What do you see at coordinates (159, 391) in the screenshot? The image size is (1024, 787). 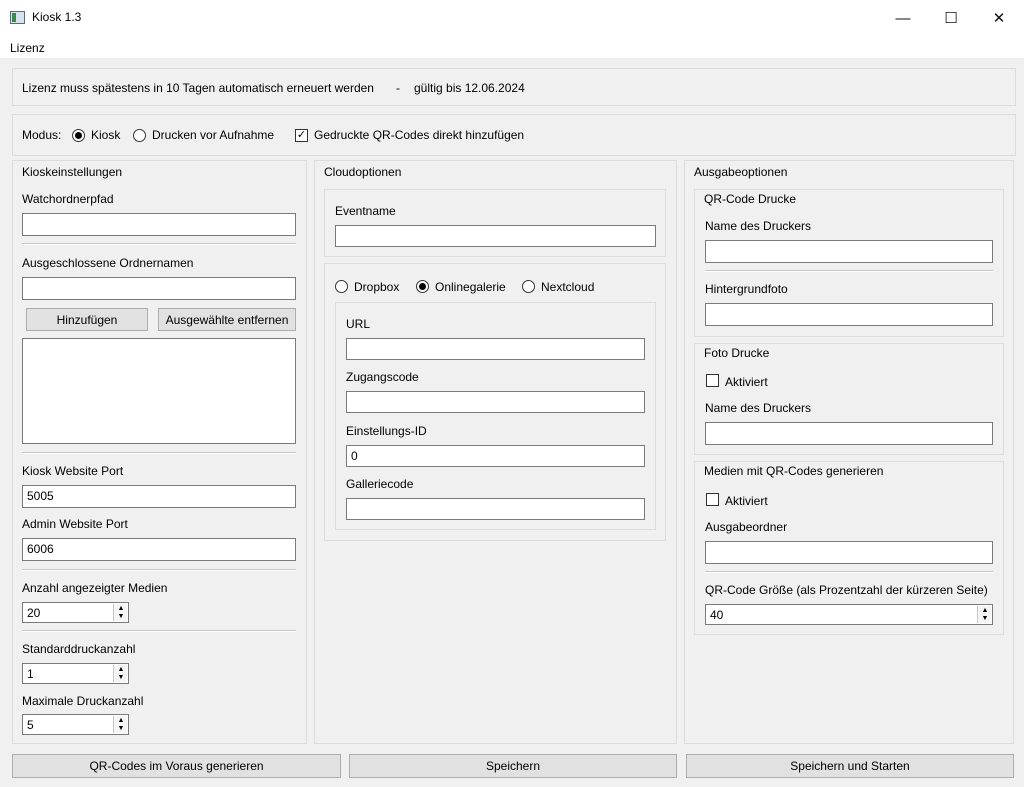 I see `excluded-folders-list` at bounding box center [159, 391].